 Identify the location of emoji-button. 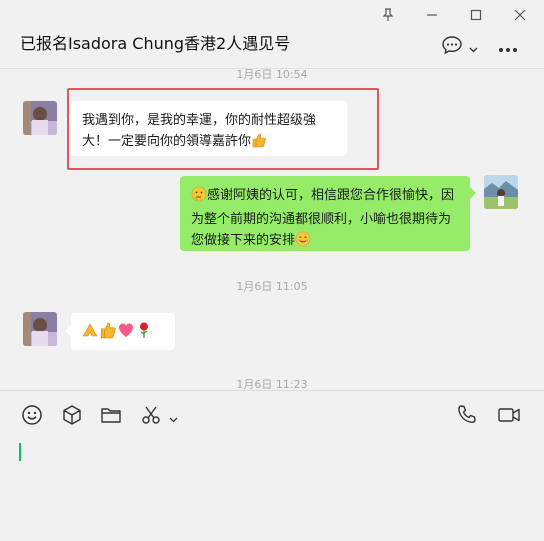
(32, 417).